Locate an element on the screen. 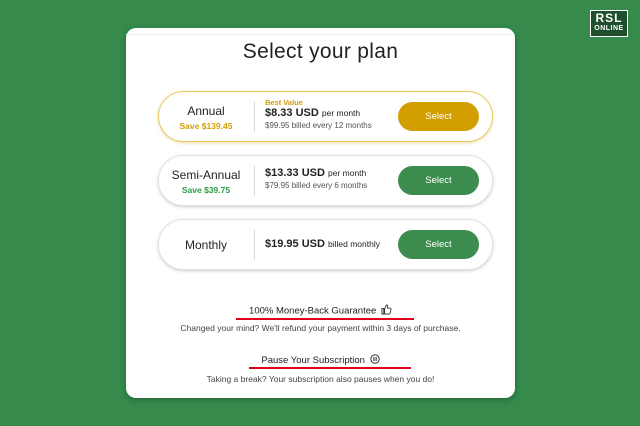 The height and width of the screenshot is (426, 640). plan-billing-detail: $79.95 billed every 6 months is located at coordinates (316, 185).